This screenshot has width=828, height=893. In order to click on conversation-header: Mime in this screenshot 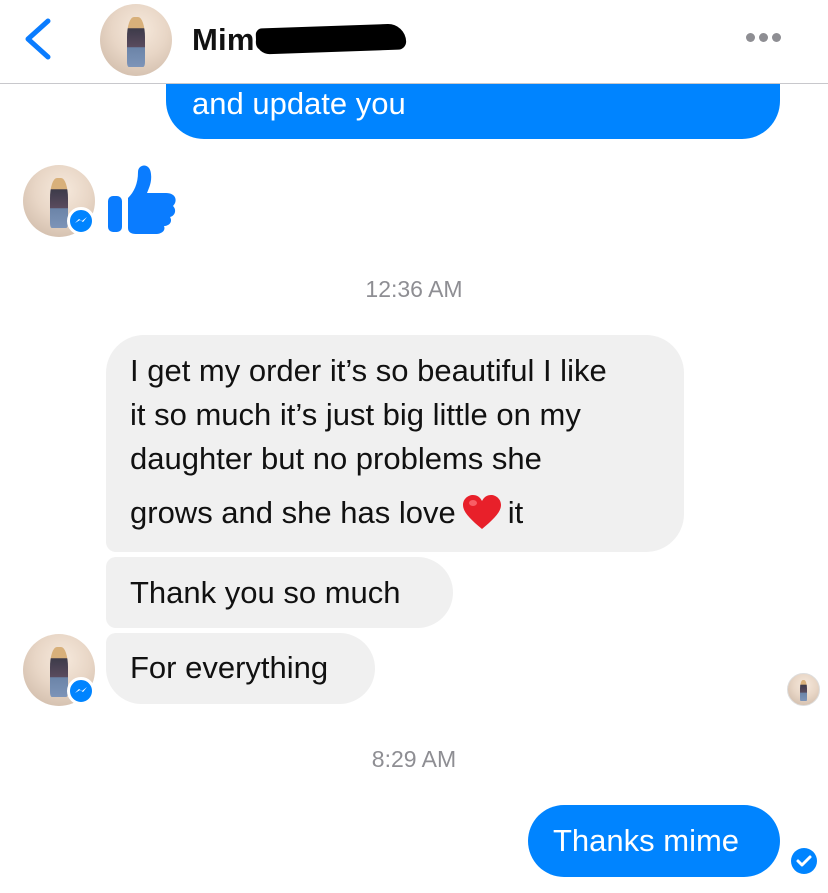, I will do `click(414, 42)`.